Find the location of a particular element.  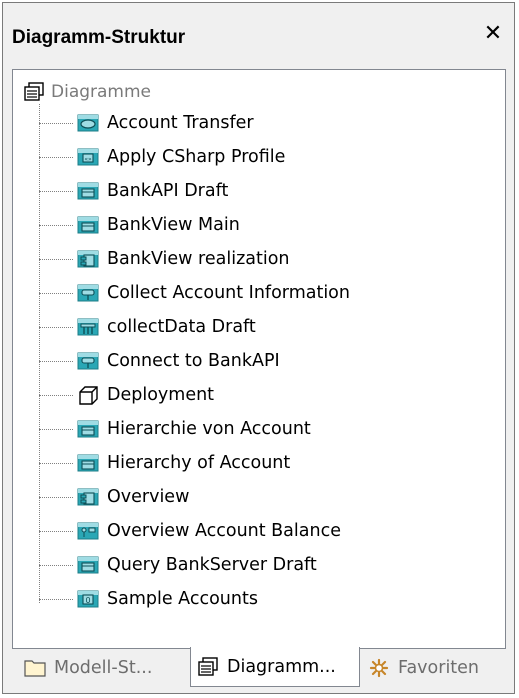

tree-item-label: Hierarchie von Account is located at coordinates (209, 429).